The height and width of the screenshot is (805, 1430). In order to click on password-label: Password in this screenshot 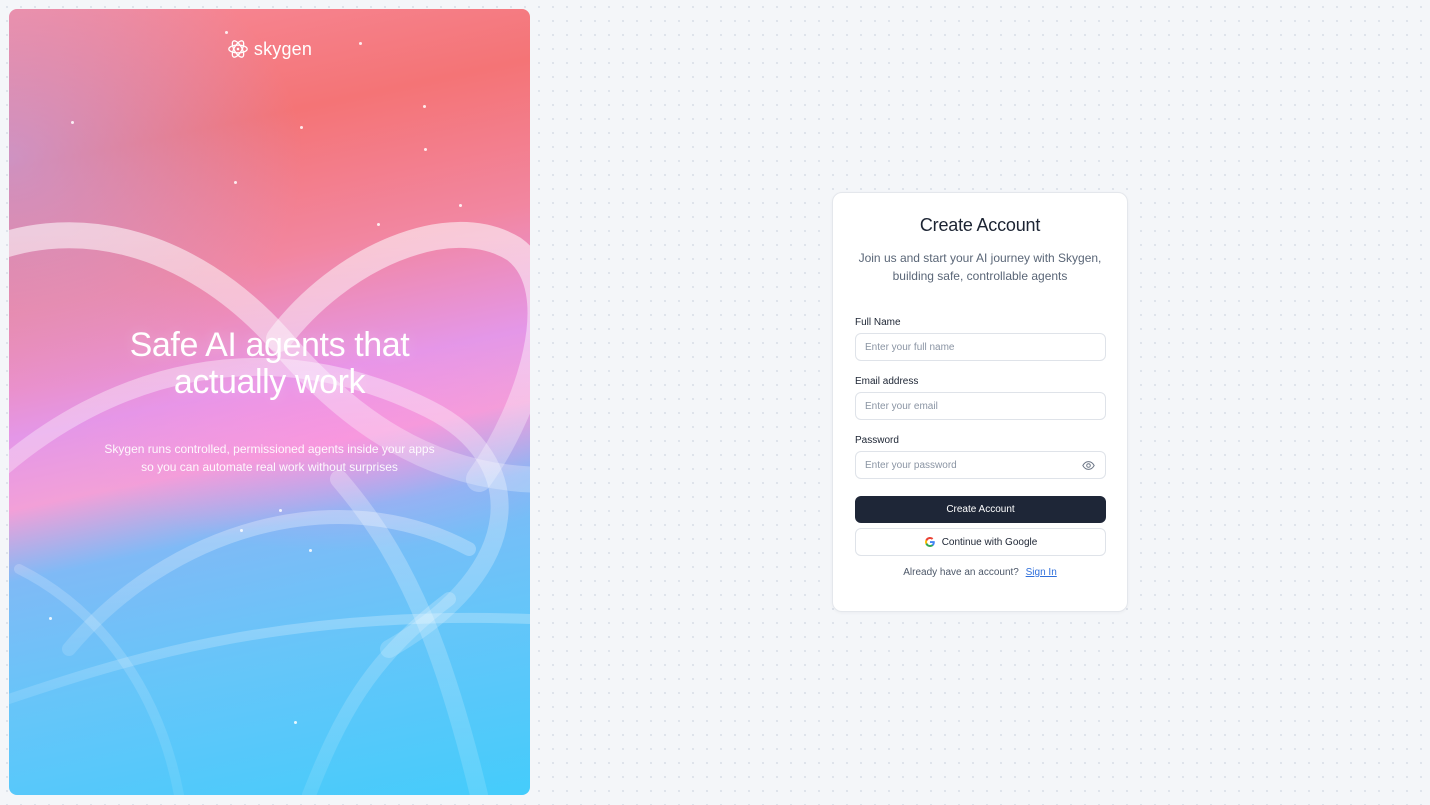, I will do `click(877, 440)`.